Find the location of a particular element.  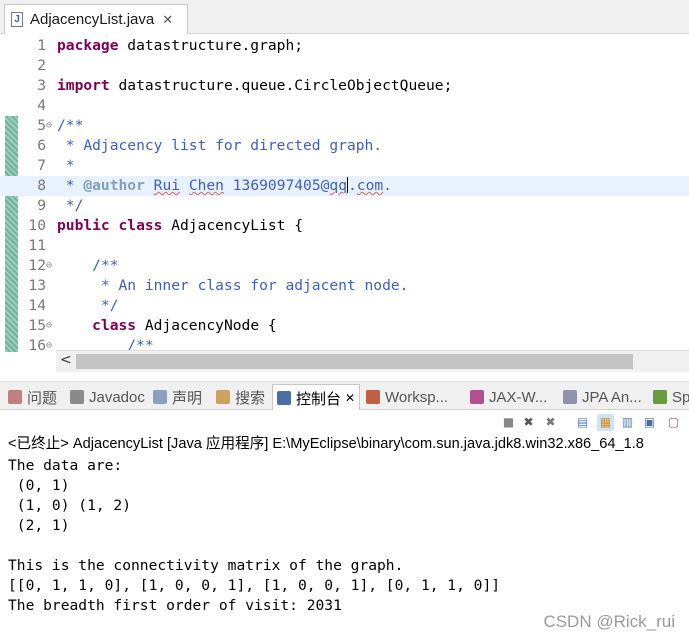

code-token: AdjacencyList { is located at coordinates (233, 225).